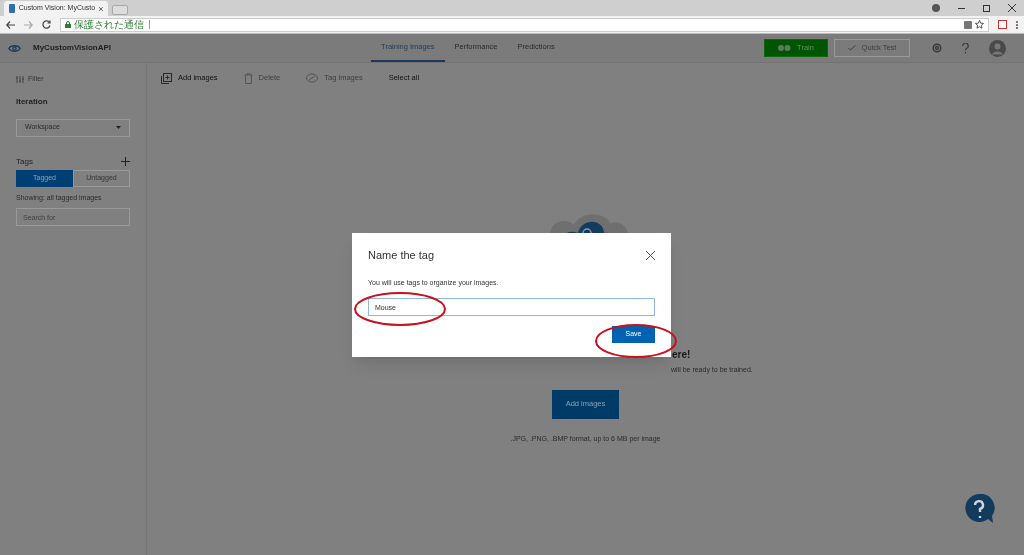 Image resolution: width=1024 pixels, height=555 pixels. I want to click on empty-state-heading: ere!, so click(682, 355).